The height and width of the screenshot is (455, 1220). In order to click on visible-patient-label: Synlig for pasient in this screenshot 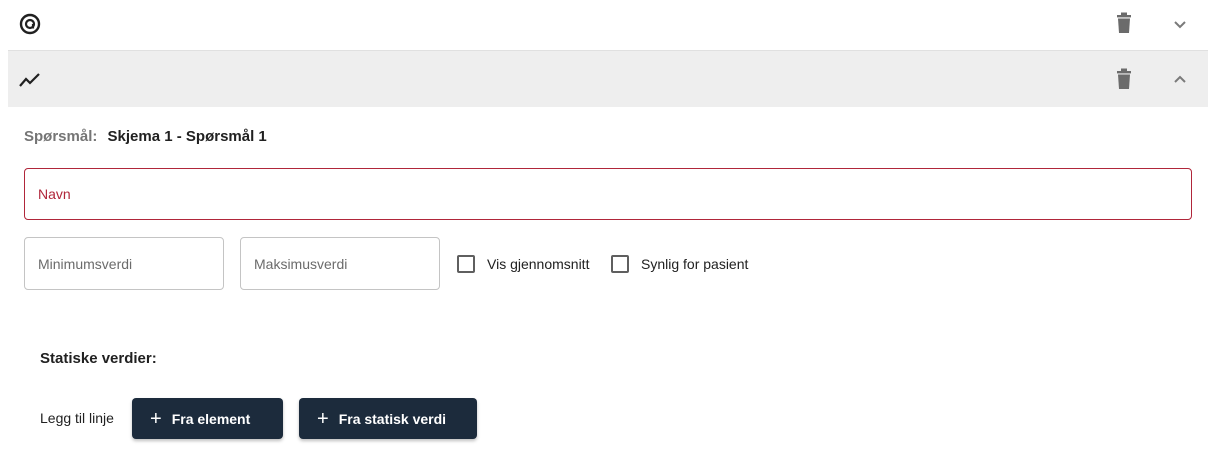, I will do `click(695, 264)`.